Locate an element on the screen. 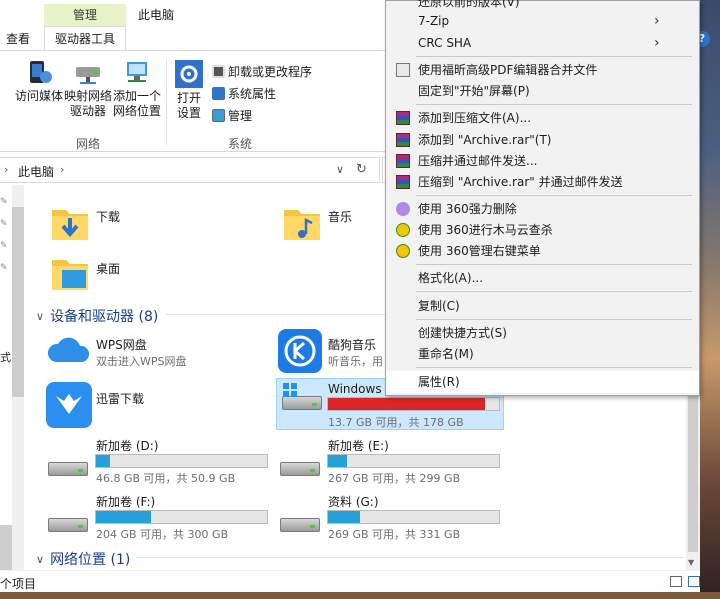 This screenshot has height=599, width=720. menu-item-label: 压缩到 "Archive.rar" 并通过邮件发送 is located at coordinates (520, 182).